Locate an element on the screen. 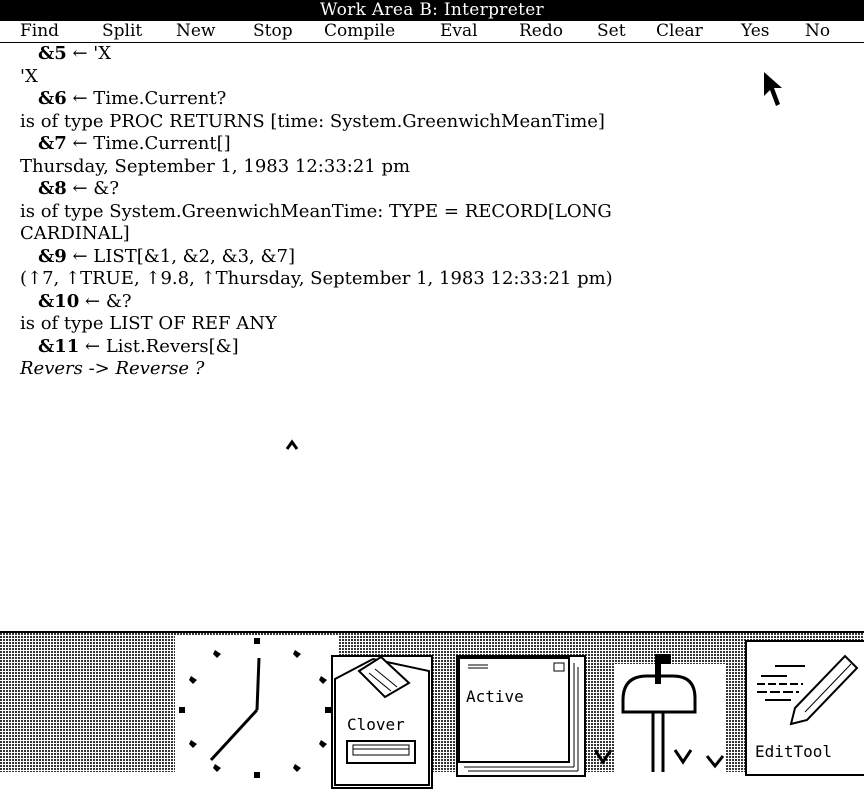 The image size is (864, 789). command-prompt-number: &8 is located at coordinates (52, 188).